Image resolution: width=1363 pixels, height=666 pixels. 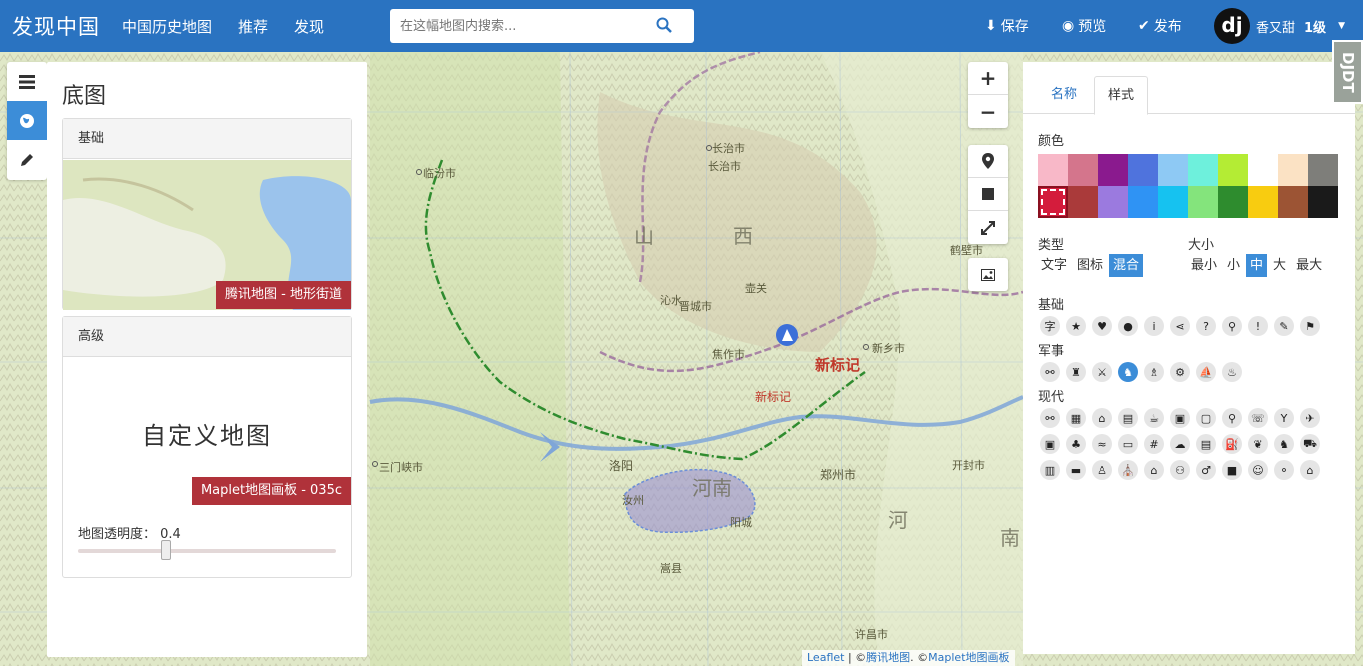 What do you see at coordinates (1121, 95) in the screenshot?
I see `tab-style: 样式` at bounding box center [1121, 95].